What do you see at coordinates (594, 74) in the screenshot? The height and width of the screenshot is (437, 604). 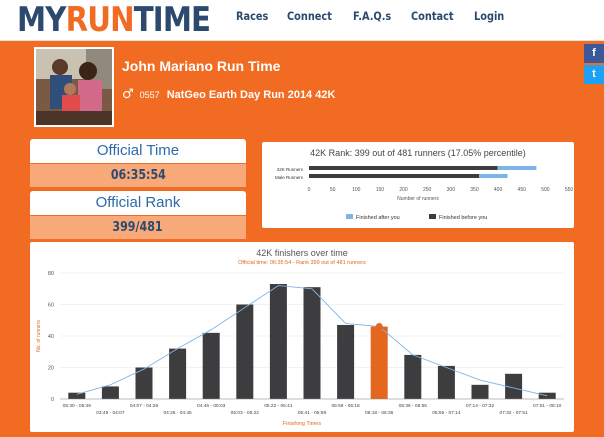 I see `twitter-share-icon: t` at bounding box center [594, 74].